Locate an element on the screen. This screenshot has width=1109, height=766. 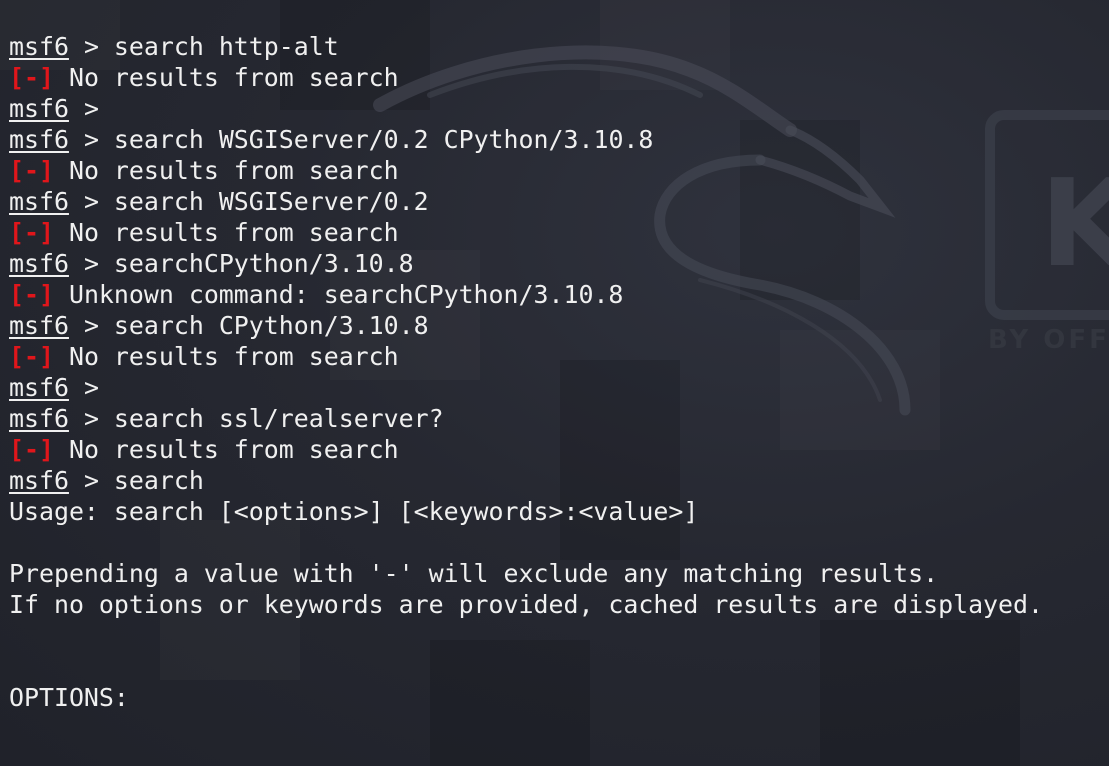
terminal-line: msf6 > search CPython/3.10.8 is located at coordinates (526, 325).